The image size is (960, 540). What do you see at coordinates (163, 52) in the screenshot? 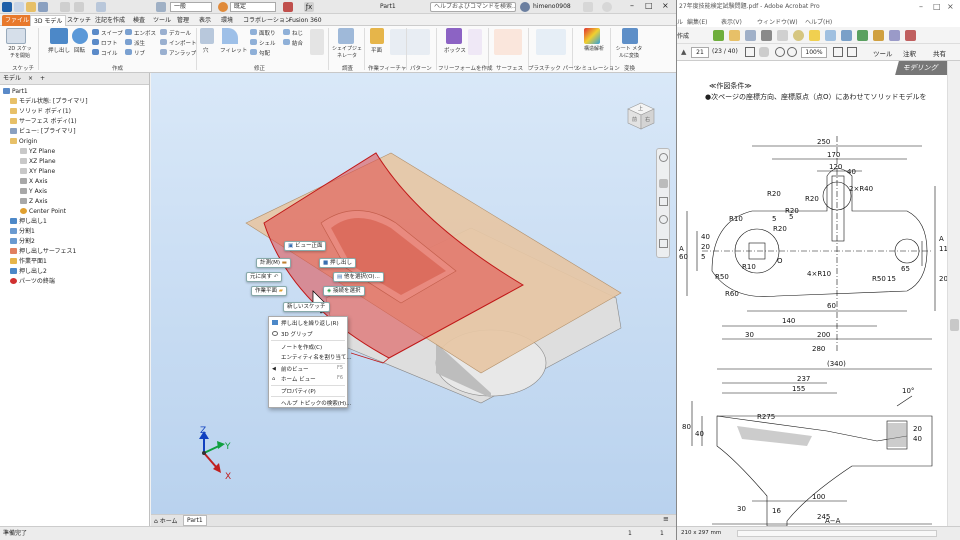
I see `unwrap-icon` at bounding box center [163, 52].